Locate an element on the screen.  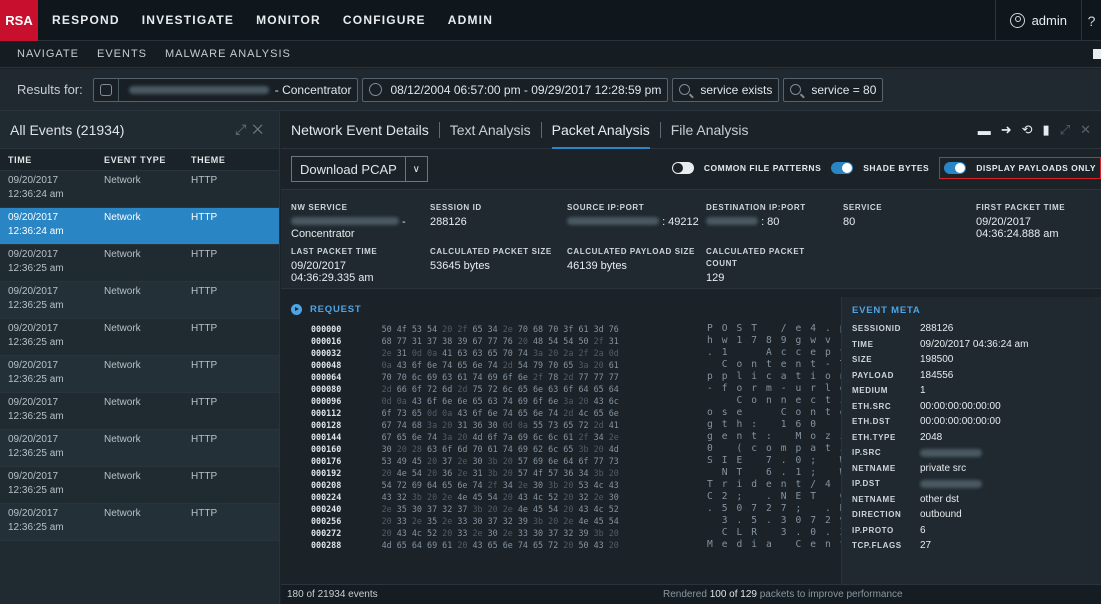
meta-value: 04:36:24.888 am is located at coordinates (1017, 234).